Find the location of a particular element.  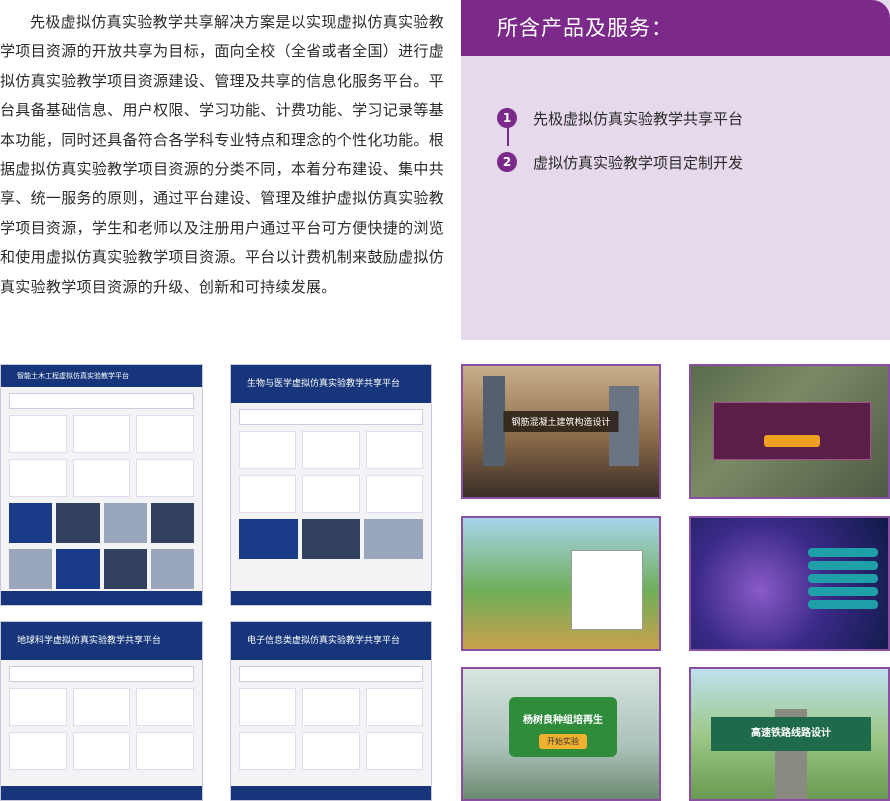

panel-title: 所含产品及服务： is located at coordinates (675, 28).